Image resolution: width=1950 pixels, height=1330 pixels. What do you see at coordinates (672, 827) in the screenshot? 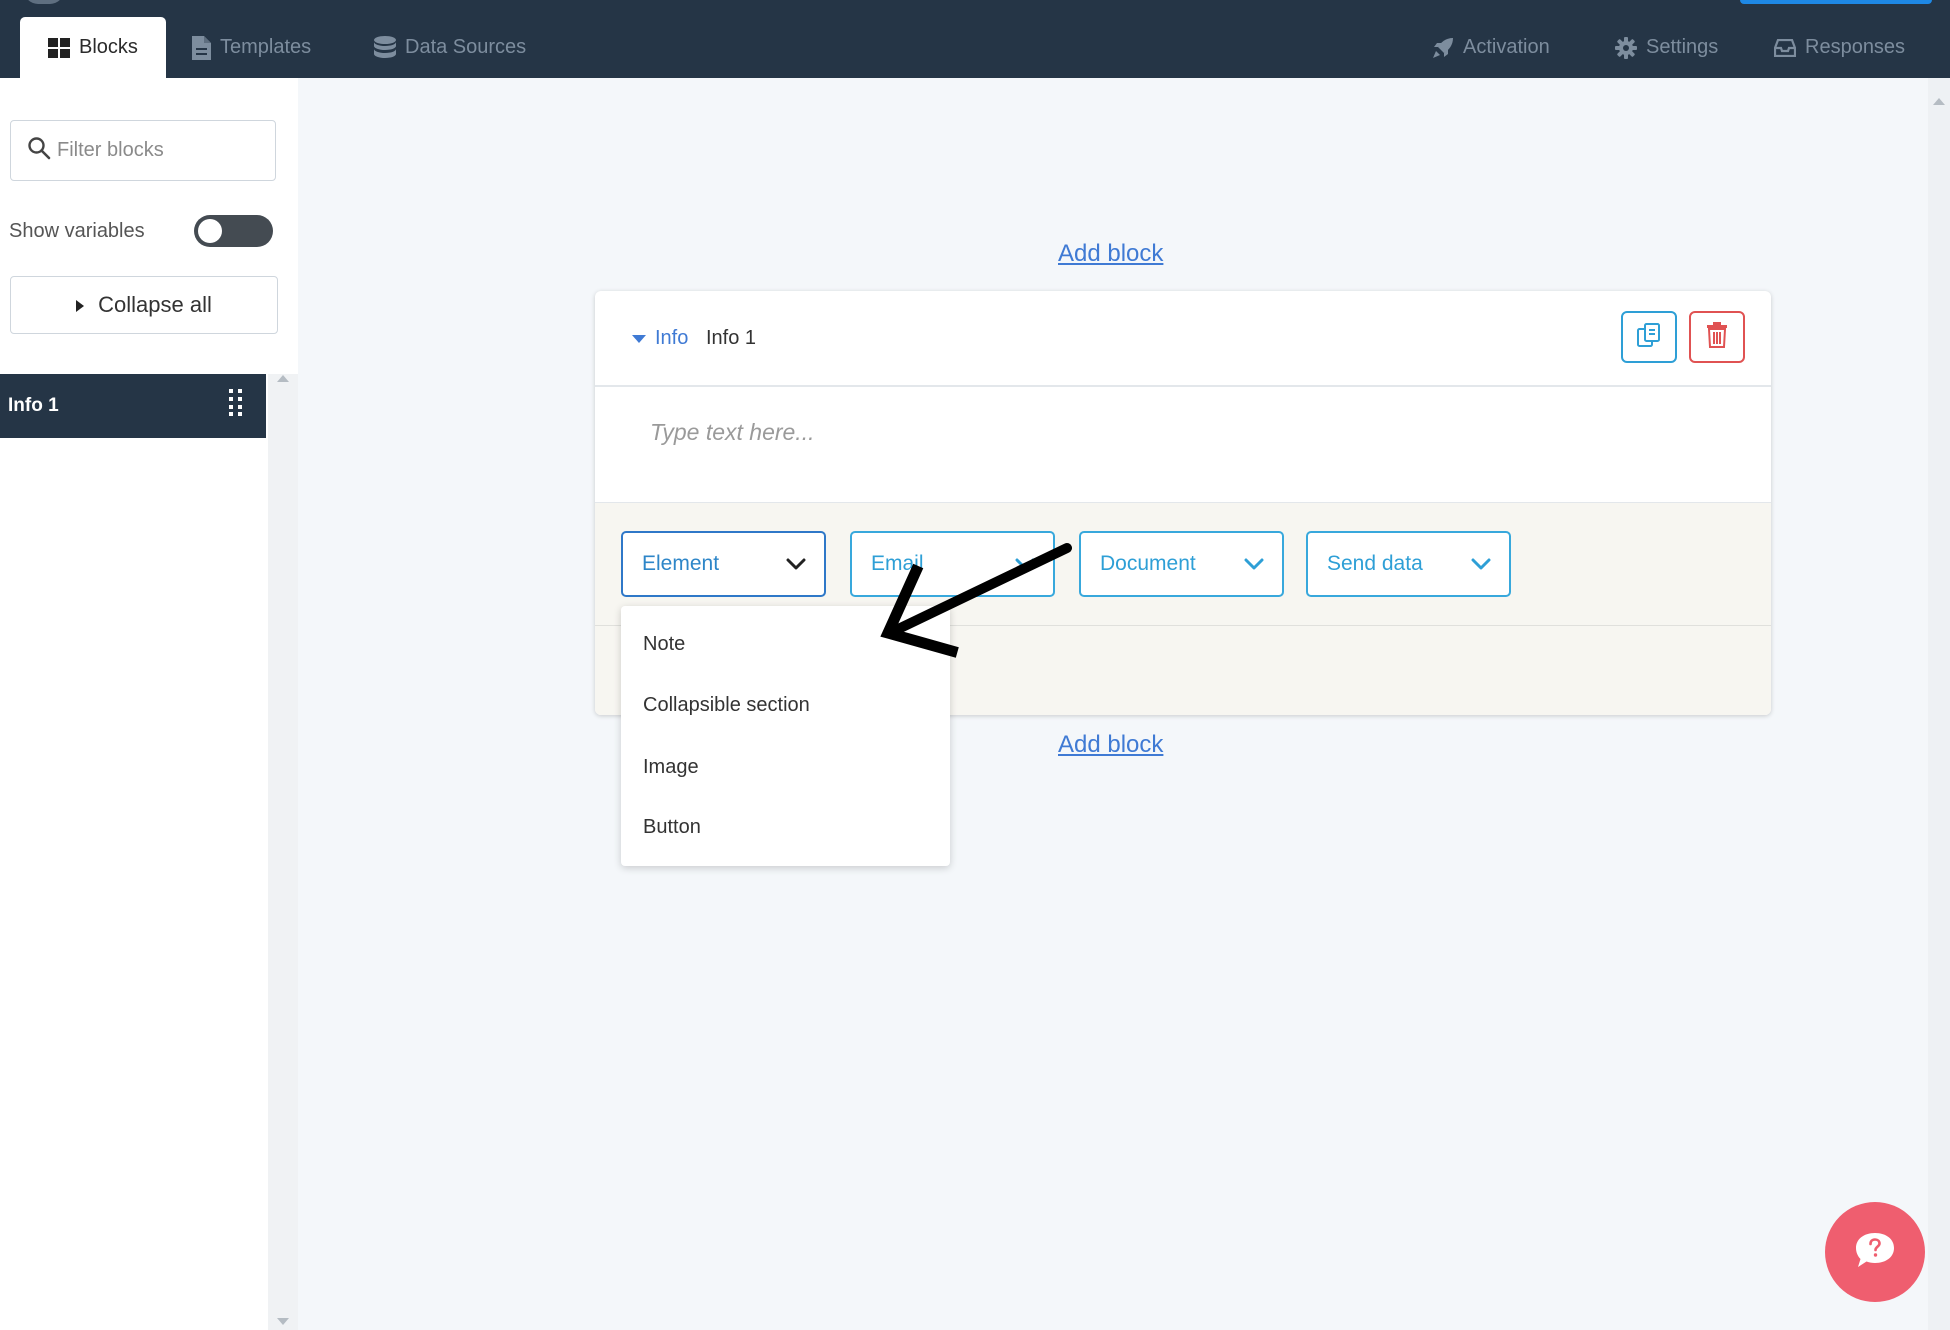
I see `menu-item-button: Button` at bounding box center [672, 827].